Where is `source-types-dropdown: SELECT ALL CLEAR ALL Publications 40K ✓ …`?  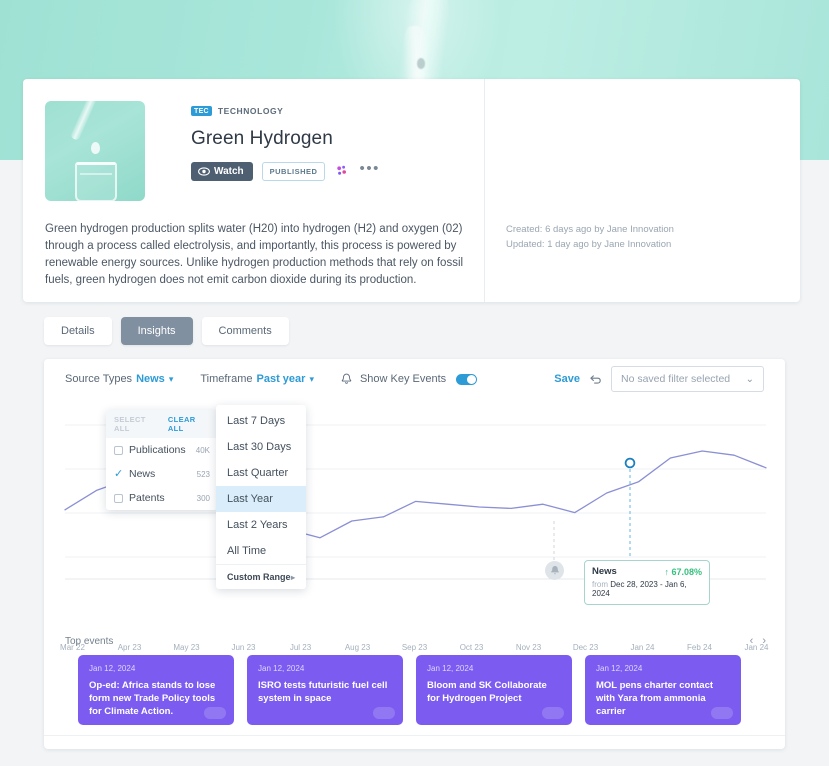 source-types-dropdown: SELECT ALL CLEAR ALL Publications 40K ✓ … is located at coordinates (162, 460).